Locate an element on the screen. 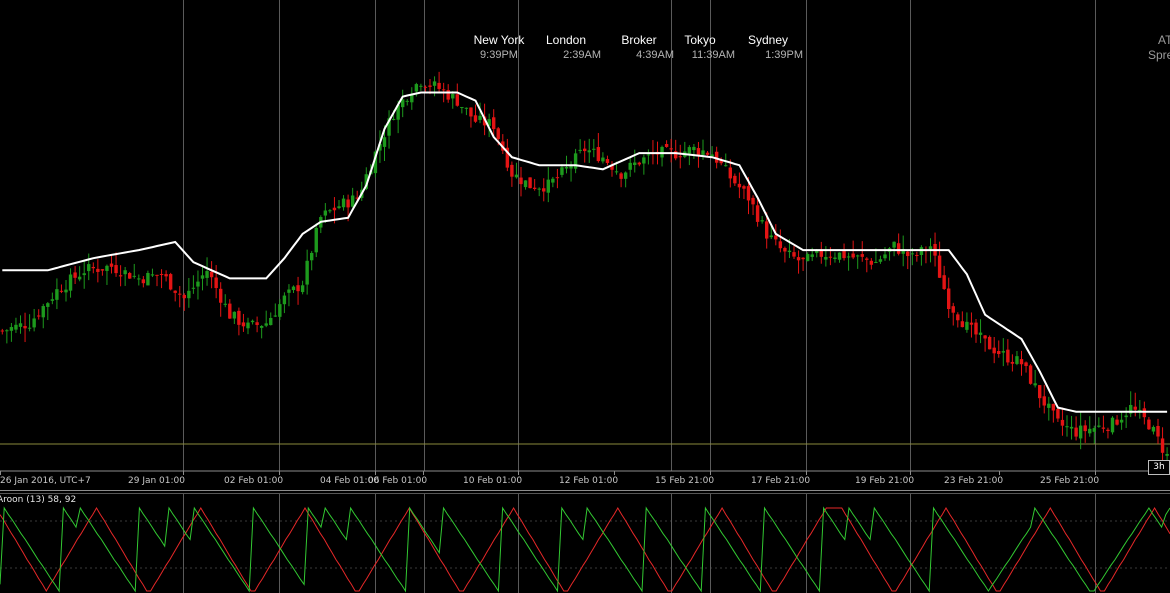 This screenshot has width=1170, height=593. world-clock-london: London 2:39AM is located at coordinates (566, 48).